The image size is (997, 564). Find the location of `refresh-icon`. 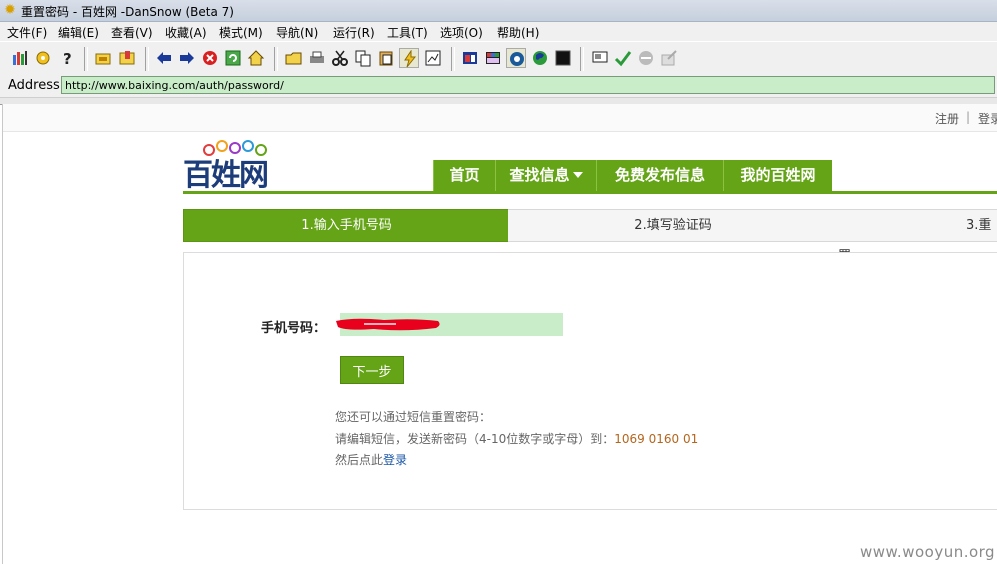

refresh-icon is located at coordinates (233, 58).